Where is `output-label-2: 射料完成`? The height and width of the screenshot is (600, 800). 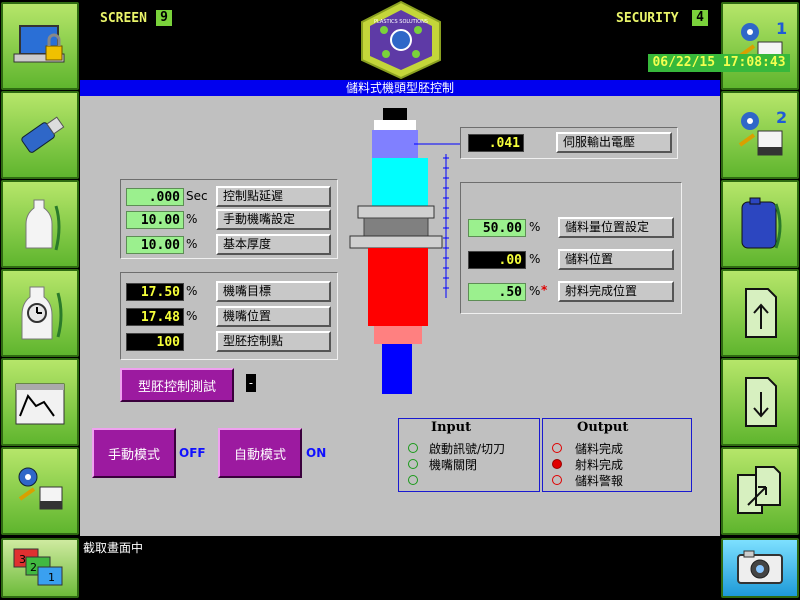
output-label-2: 射料完成 is located at coordinates (599, 465).